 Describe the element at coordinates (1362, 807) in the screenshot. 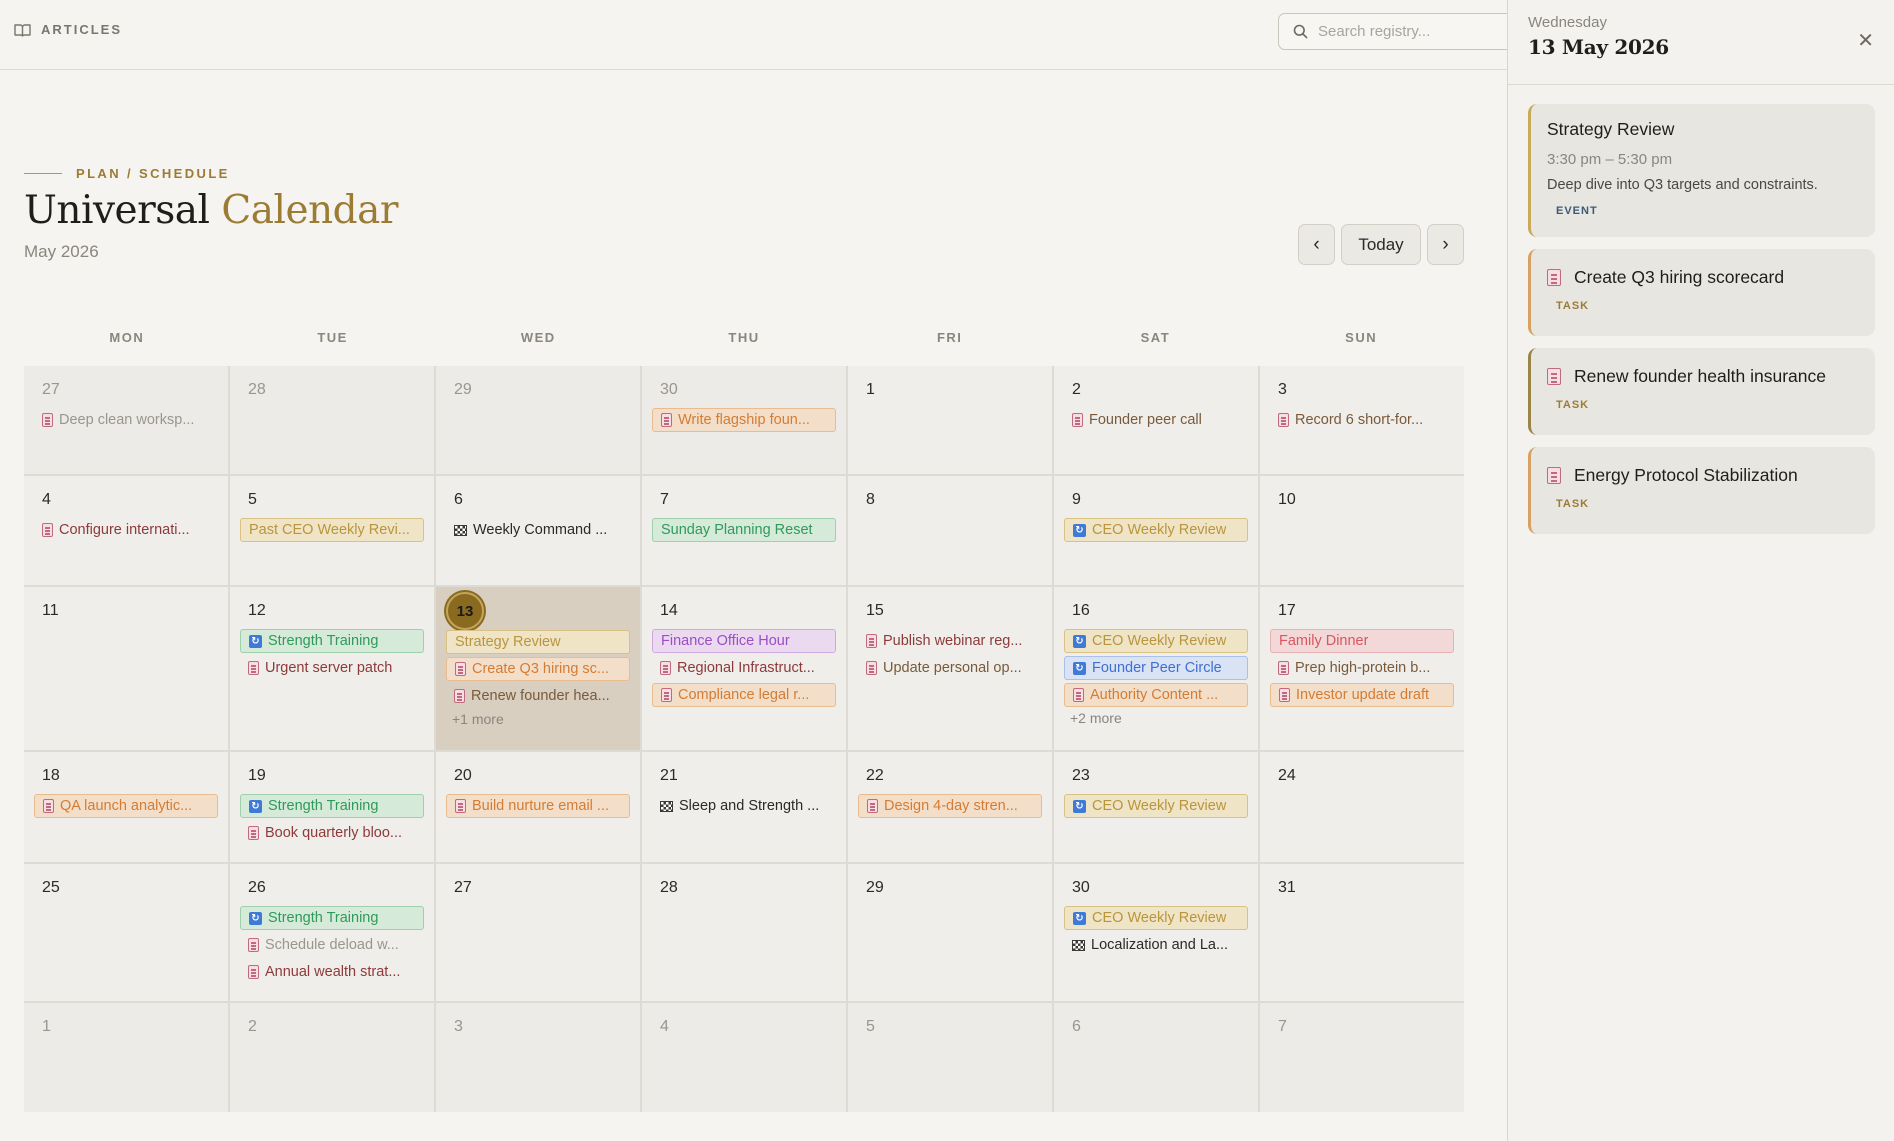

I see `day-cell: 24` at that location.